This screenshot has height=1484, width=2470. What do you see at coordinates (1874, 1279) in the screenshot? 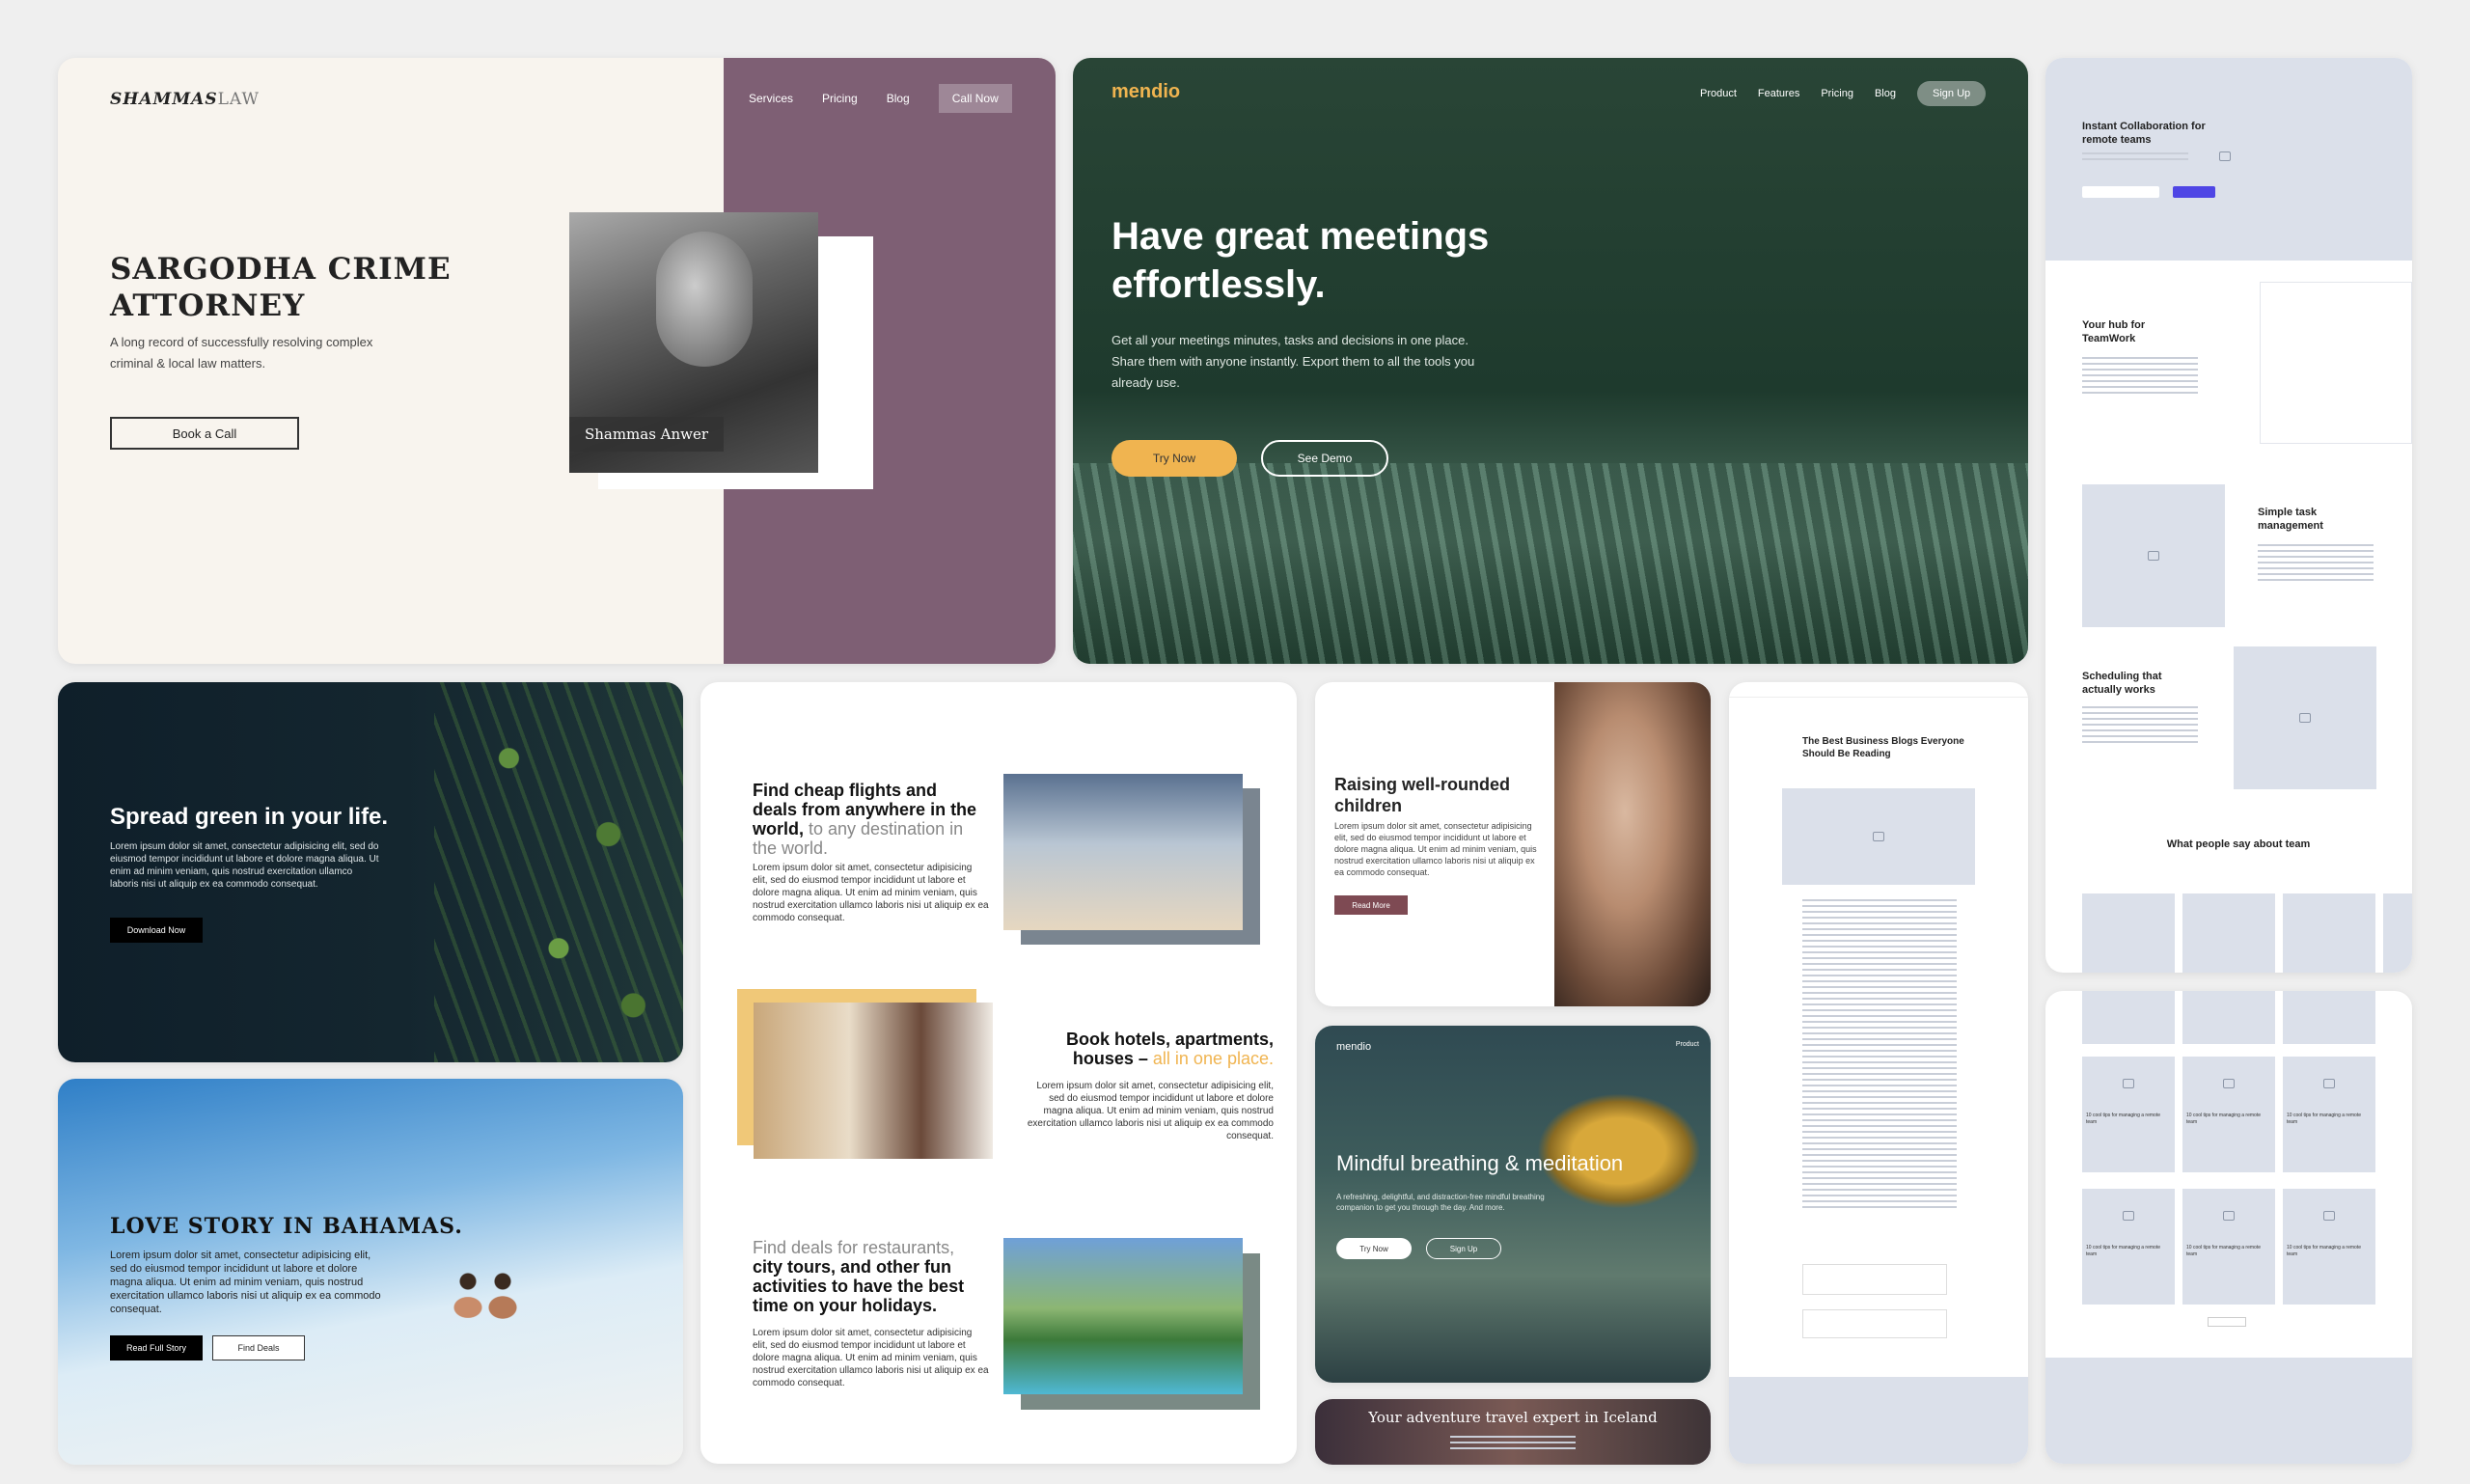
I see `author-box` at bounding box center [1874, 1279].